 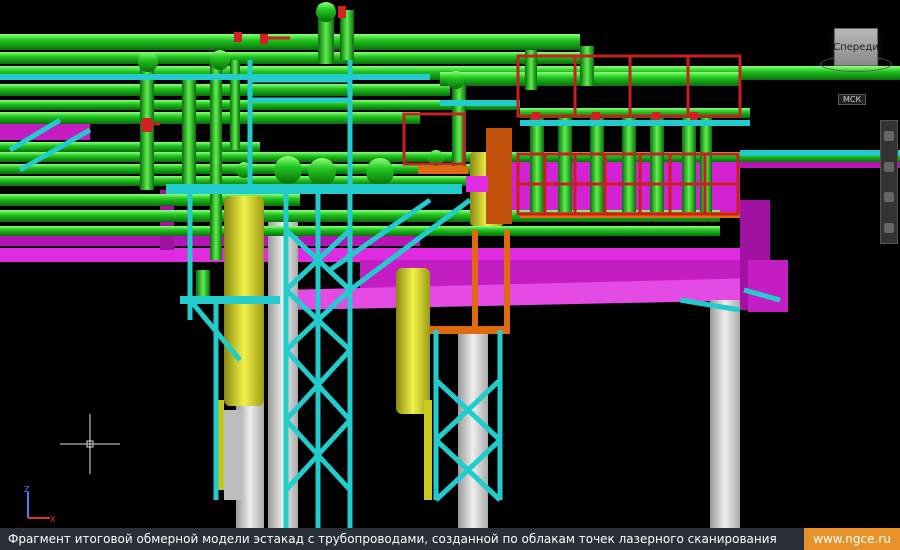 What do you see at coordinates (90, 444) in the screenshot?
I see `crosshair-cursor` at bounding box center [90, 444].